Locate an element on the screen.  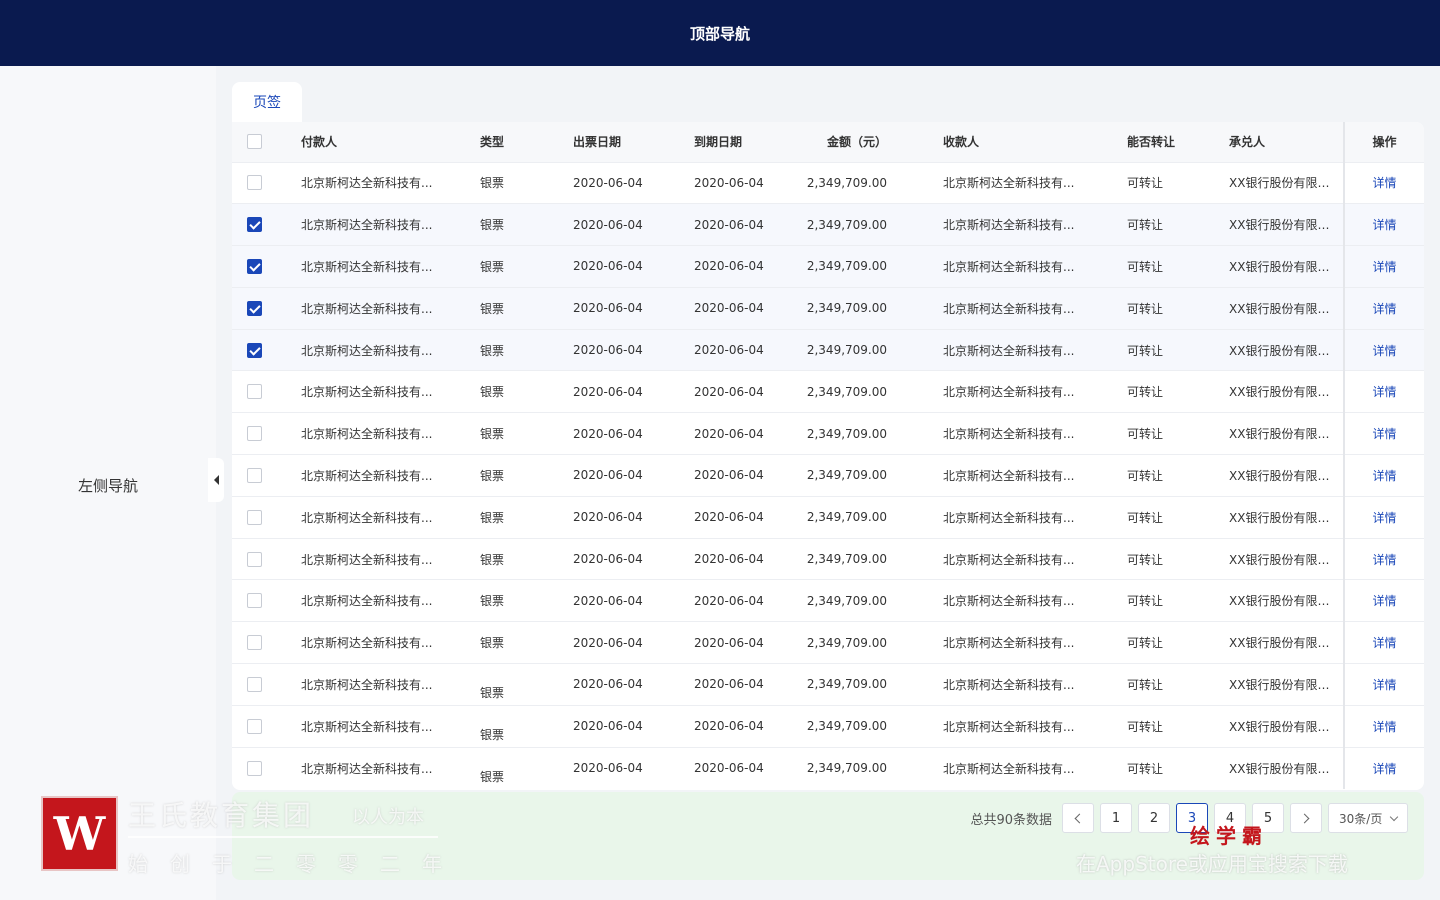
page-button-2: 2 is located at coordinates (1154, 818).